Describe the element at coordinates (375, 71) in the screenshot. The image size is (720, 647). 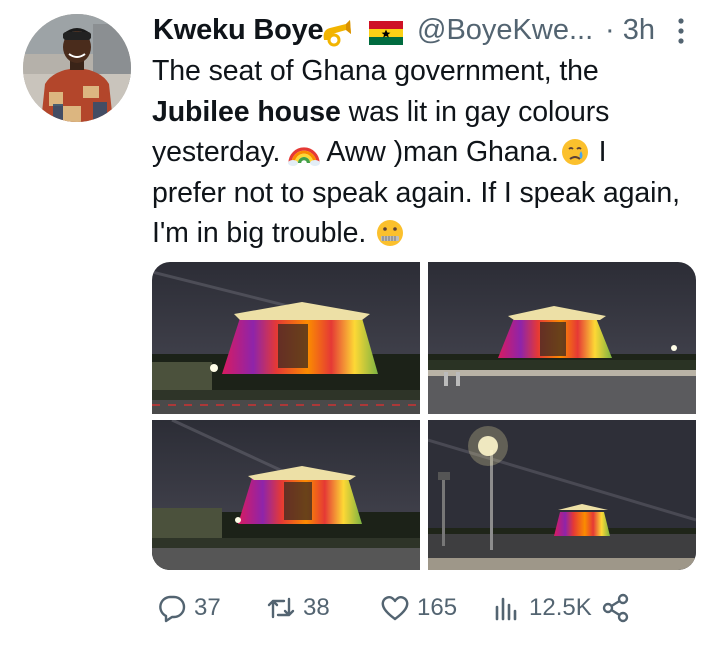
I see `text-part: The seat of Ghana government, the` at that location.